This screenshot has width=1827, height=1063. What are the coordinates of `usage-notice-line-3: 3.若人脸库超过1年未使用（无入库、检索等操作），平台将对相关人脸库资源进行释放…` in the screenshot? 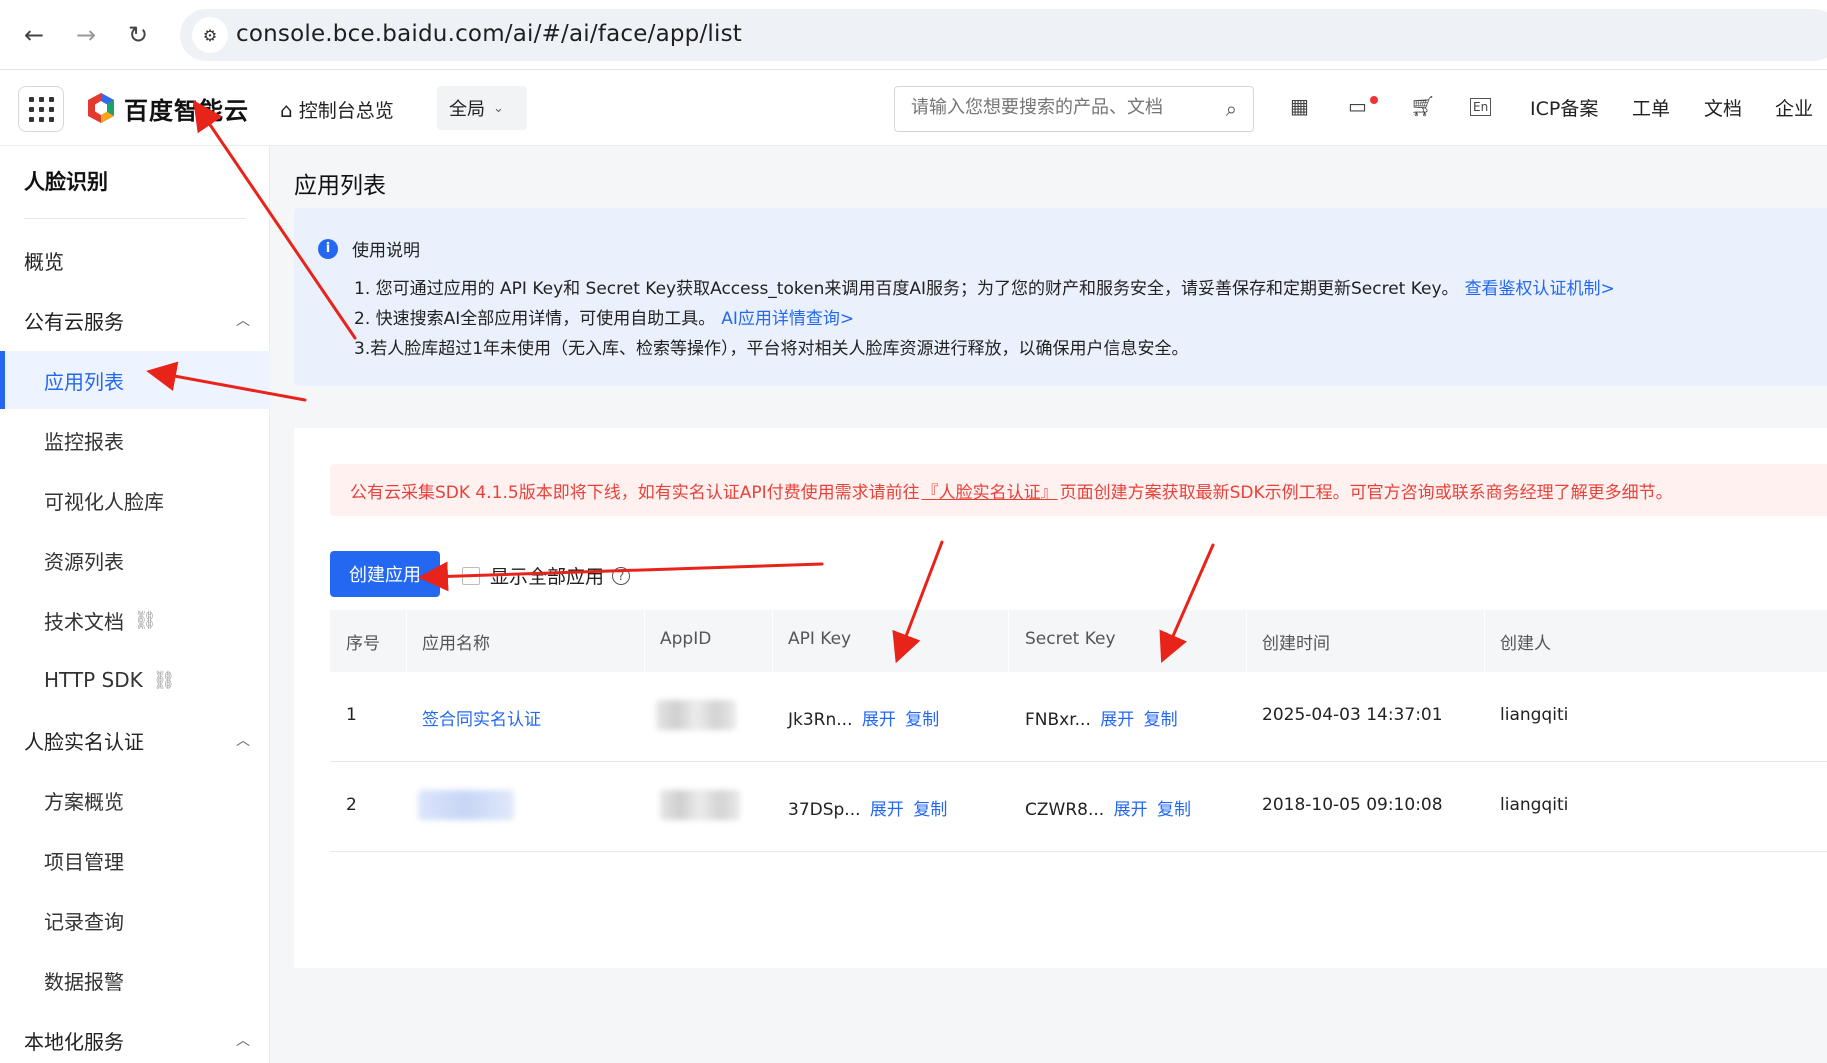 It's located at (771, 349).